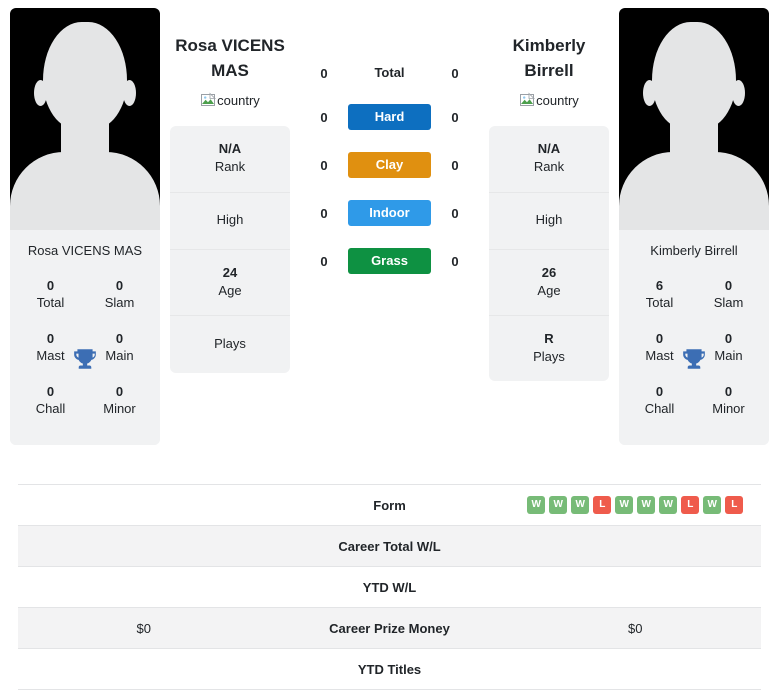  I want to click on form-badge-list: WWWLWWWLWL, so click(635, 505).